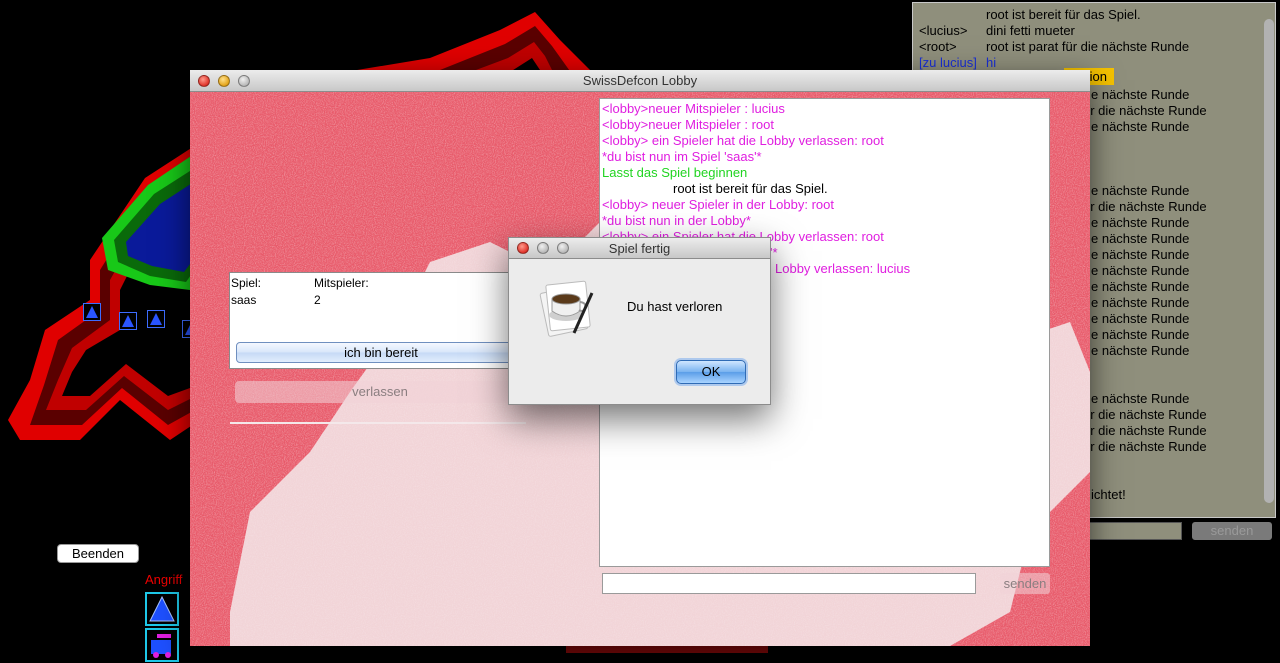 This screenshot has width=1280, height=663. What do you see at coordinates (246, 283) in the screenshot?
I see `column-header-game: Spiel:` at bounding box center [246, 283].